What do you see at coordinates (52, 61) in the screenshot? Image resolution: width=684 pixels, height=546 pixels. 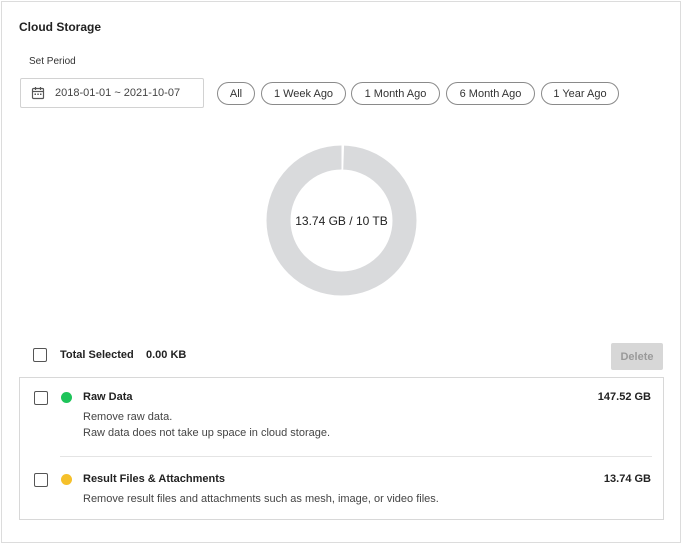 I see `set-period-label: Set Period` at bounding box center [52, 61].